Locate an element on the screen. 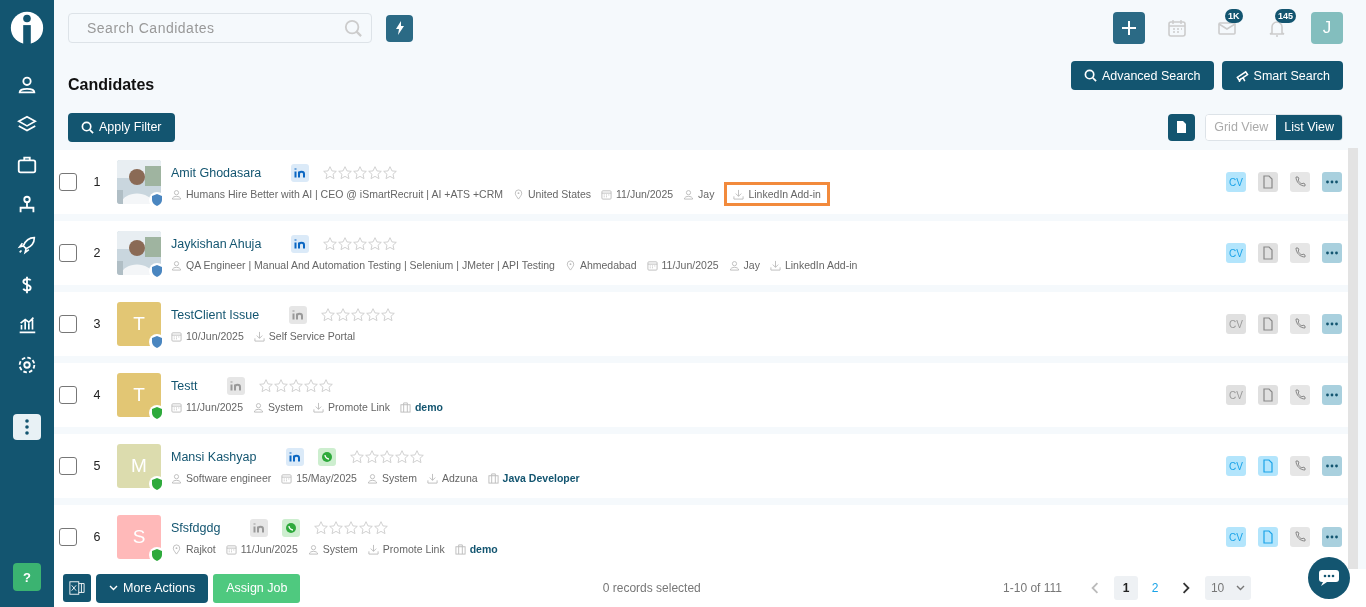 Image resolution: width=1366 pixels, height=607 pixels. search-field: Search Candidates is located at coordinates (220, 28).